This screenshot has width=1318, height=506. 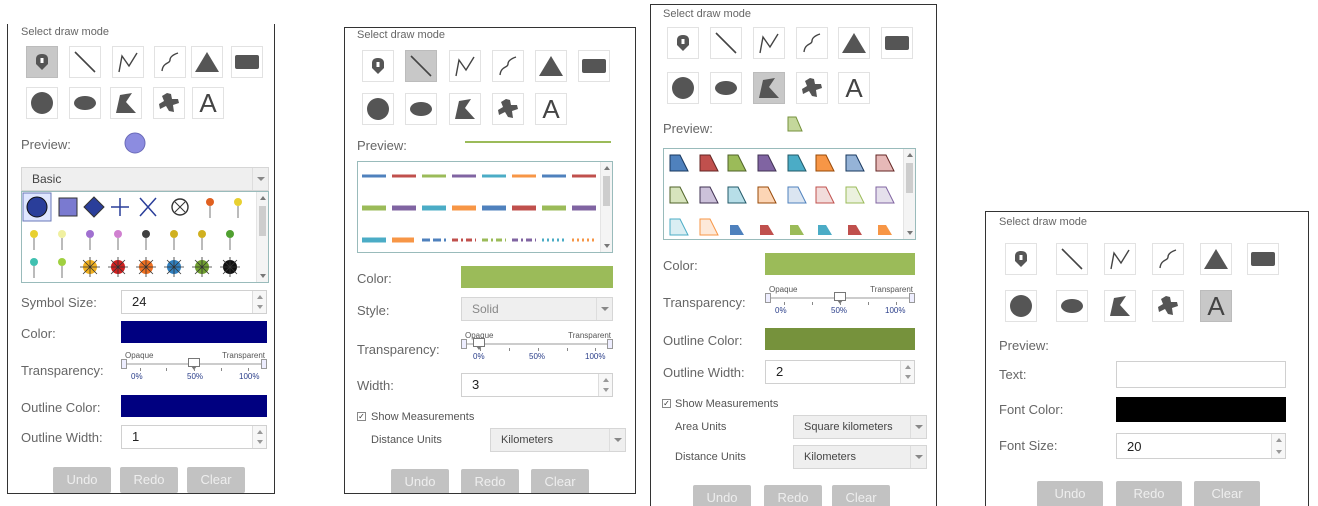 I want to click on ellipse-icon, so click(x=421, y=109).